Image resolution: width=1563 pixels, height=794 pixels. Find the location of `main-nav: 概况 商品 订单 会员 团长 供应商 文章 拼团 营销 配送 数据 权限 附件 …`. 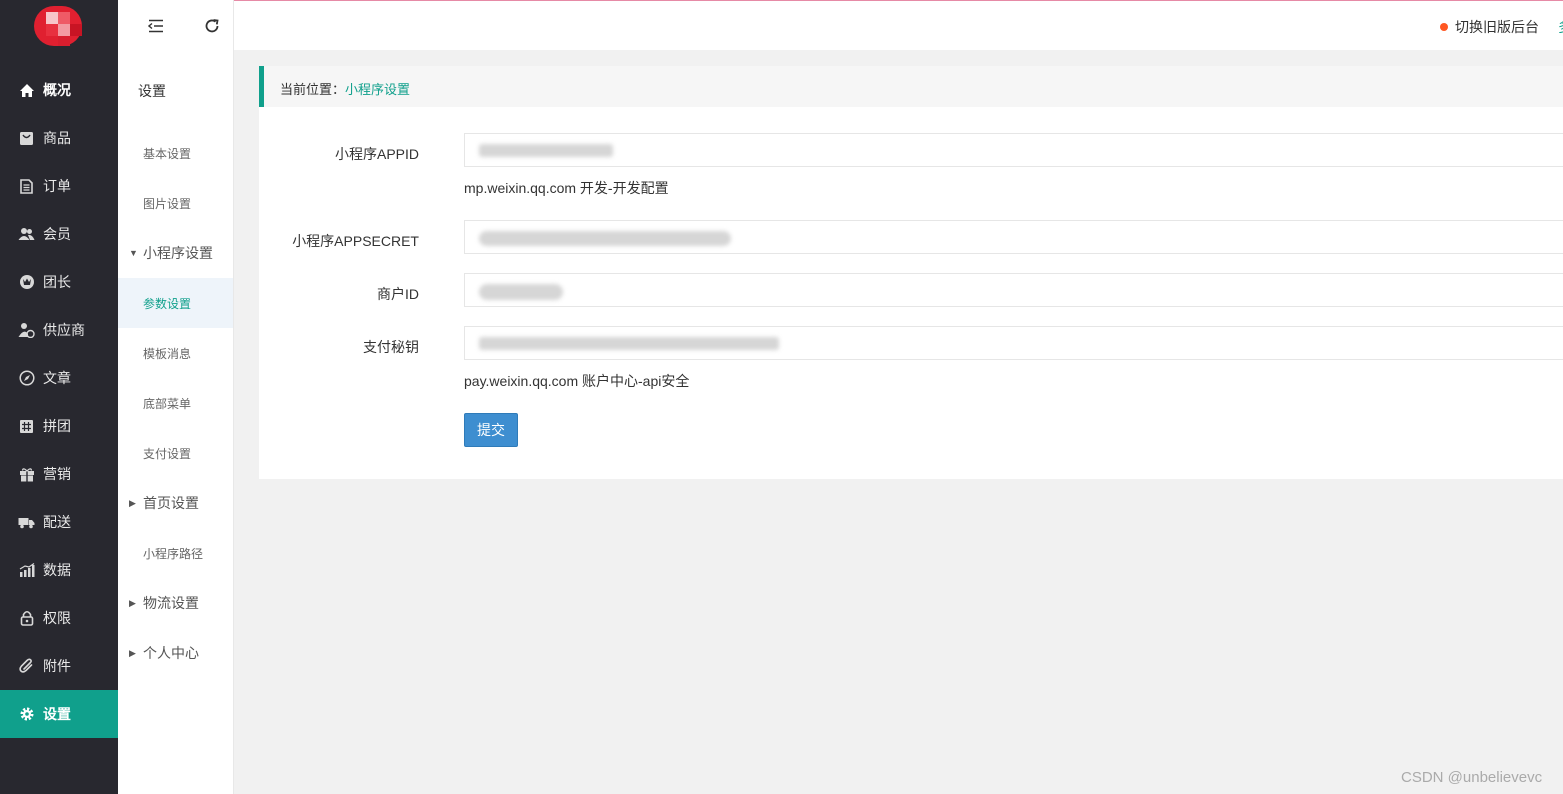

main-nav: 概况 商品 订单 会员 团长 供应商 文章 拼团 营销 配送 数据 权限 附件 … is located at coordinates (59, 402).